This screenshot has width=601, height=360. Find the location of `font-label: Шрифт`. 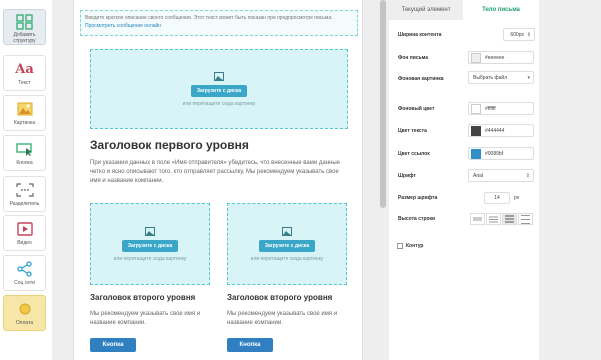

font-label: Шрифт is located at coordinates (407, 176).